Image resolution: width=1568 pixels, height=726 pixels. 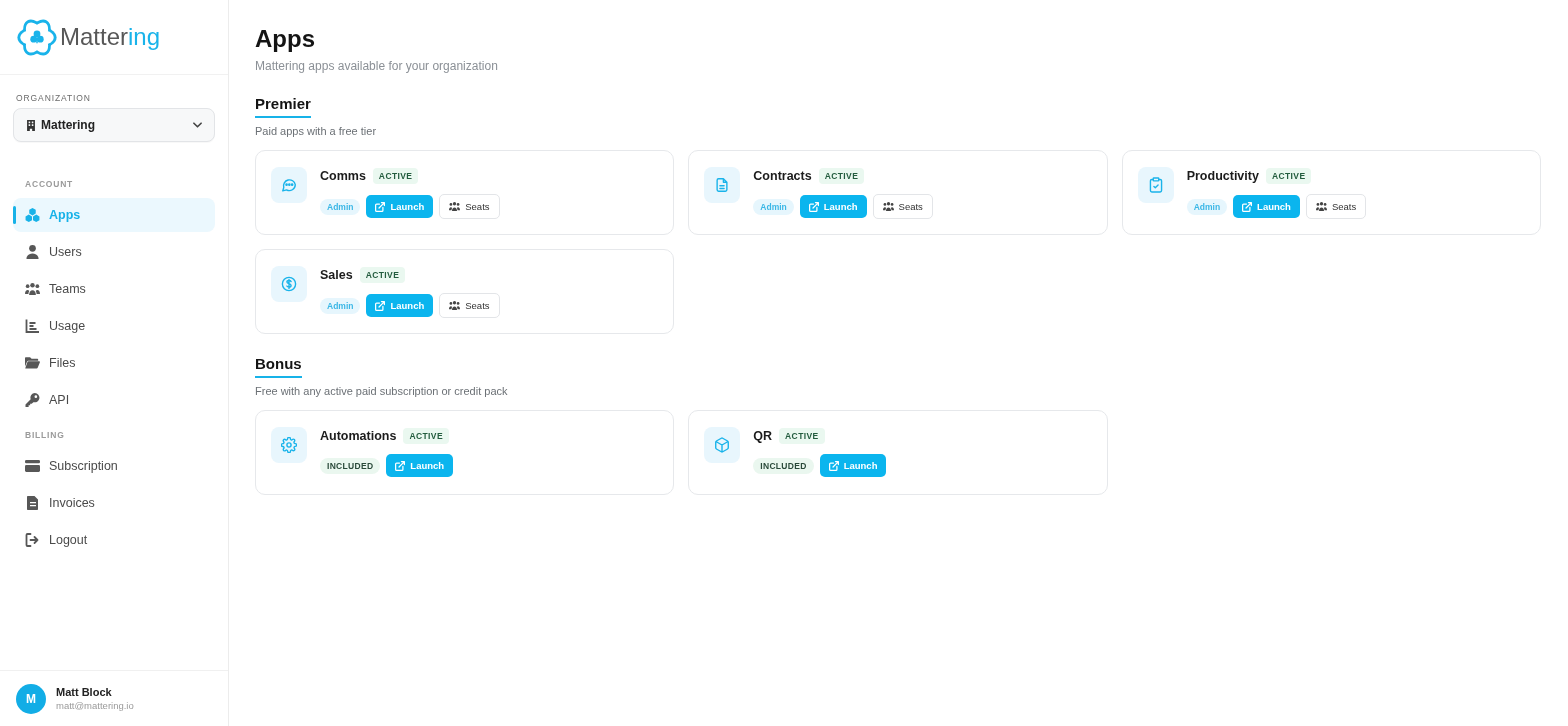 I want to click on nav-item: Subscription, so click(x=114, y=466).